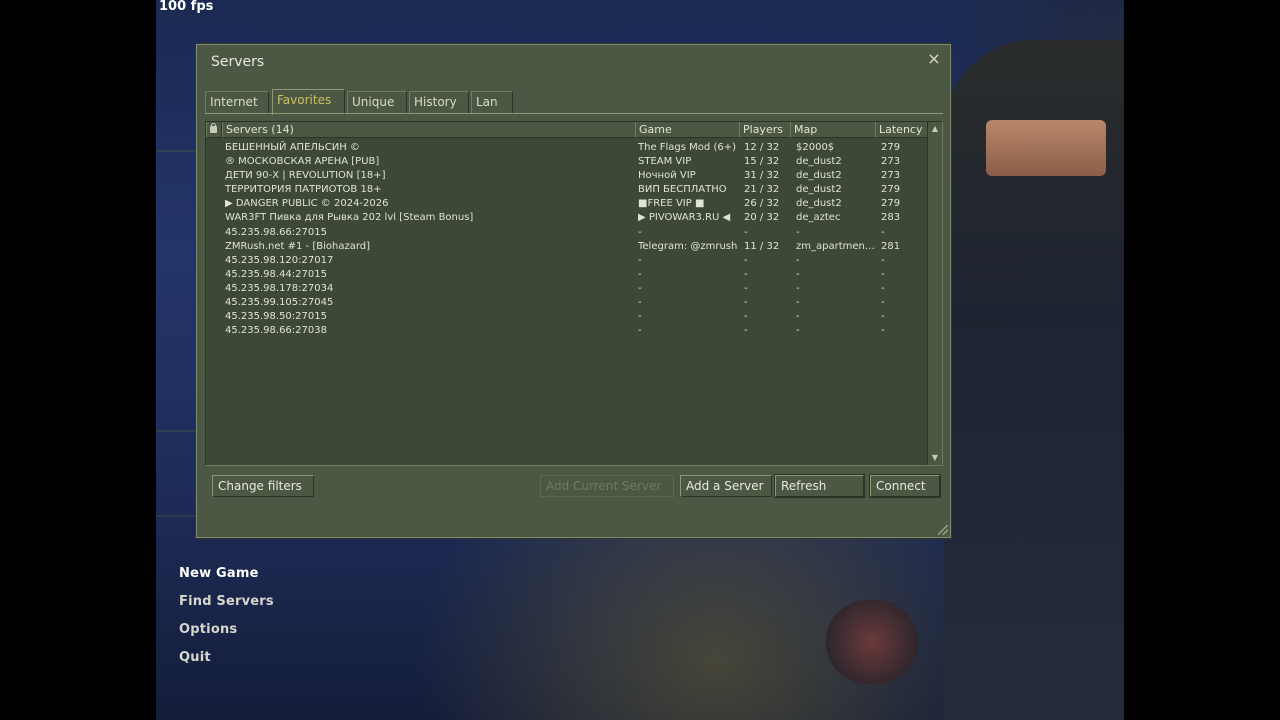  I want to click on lock-icon, so click(213, 128).